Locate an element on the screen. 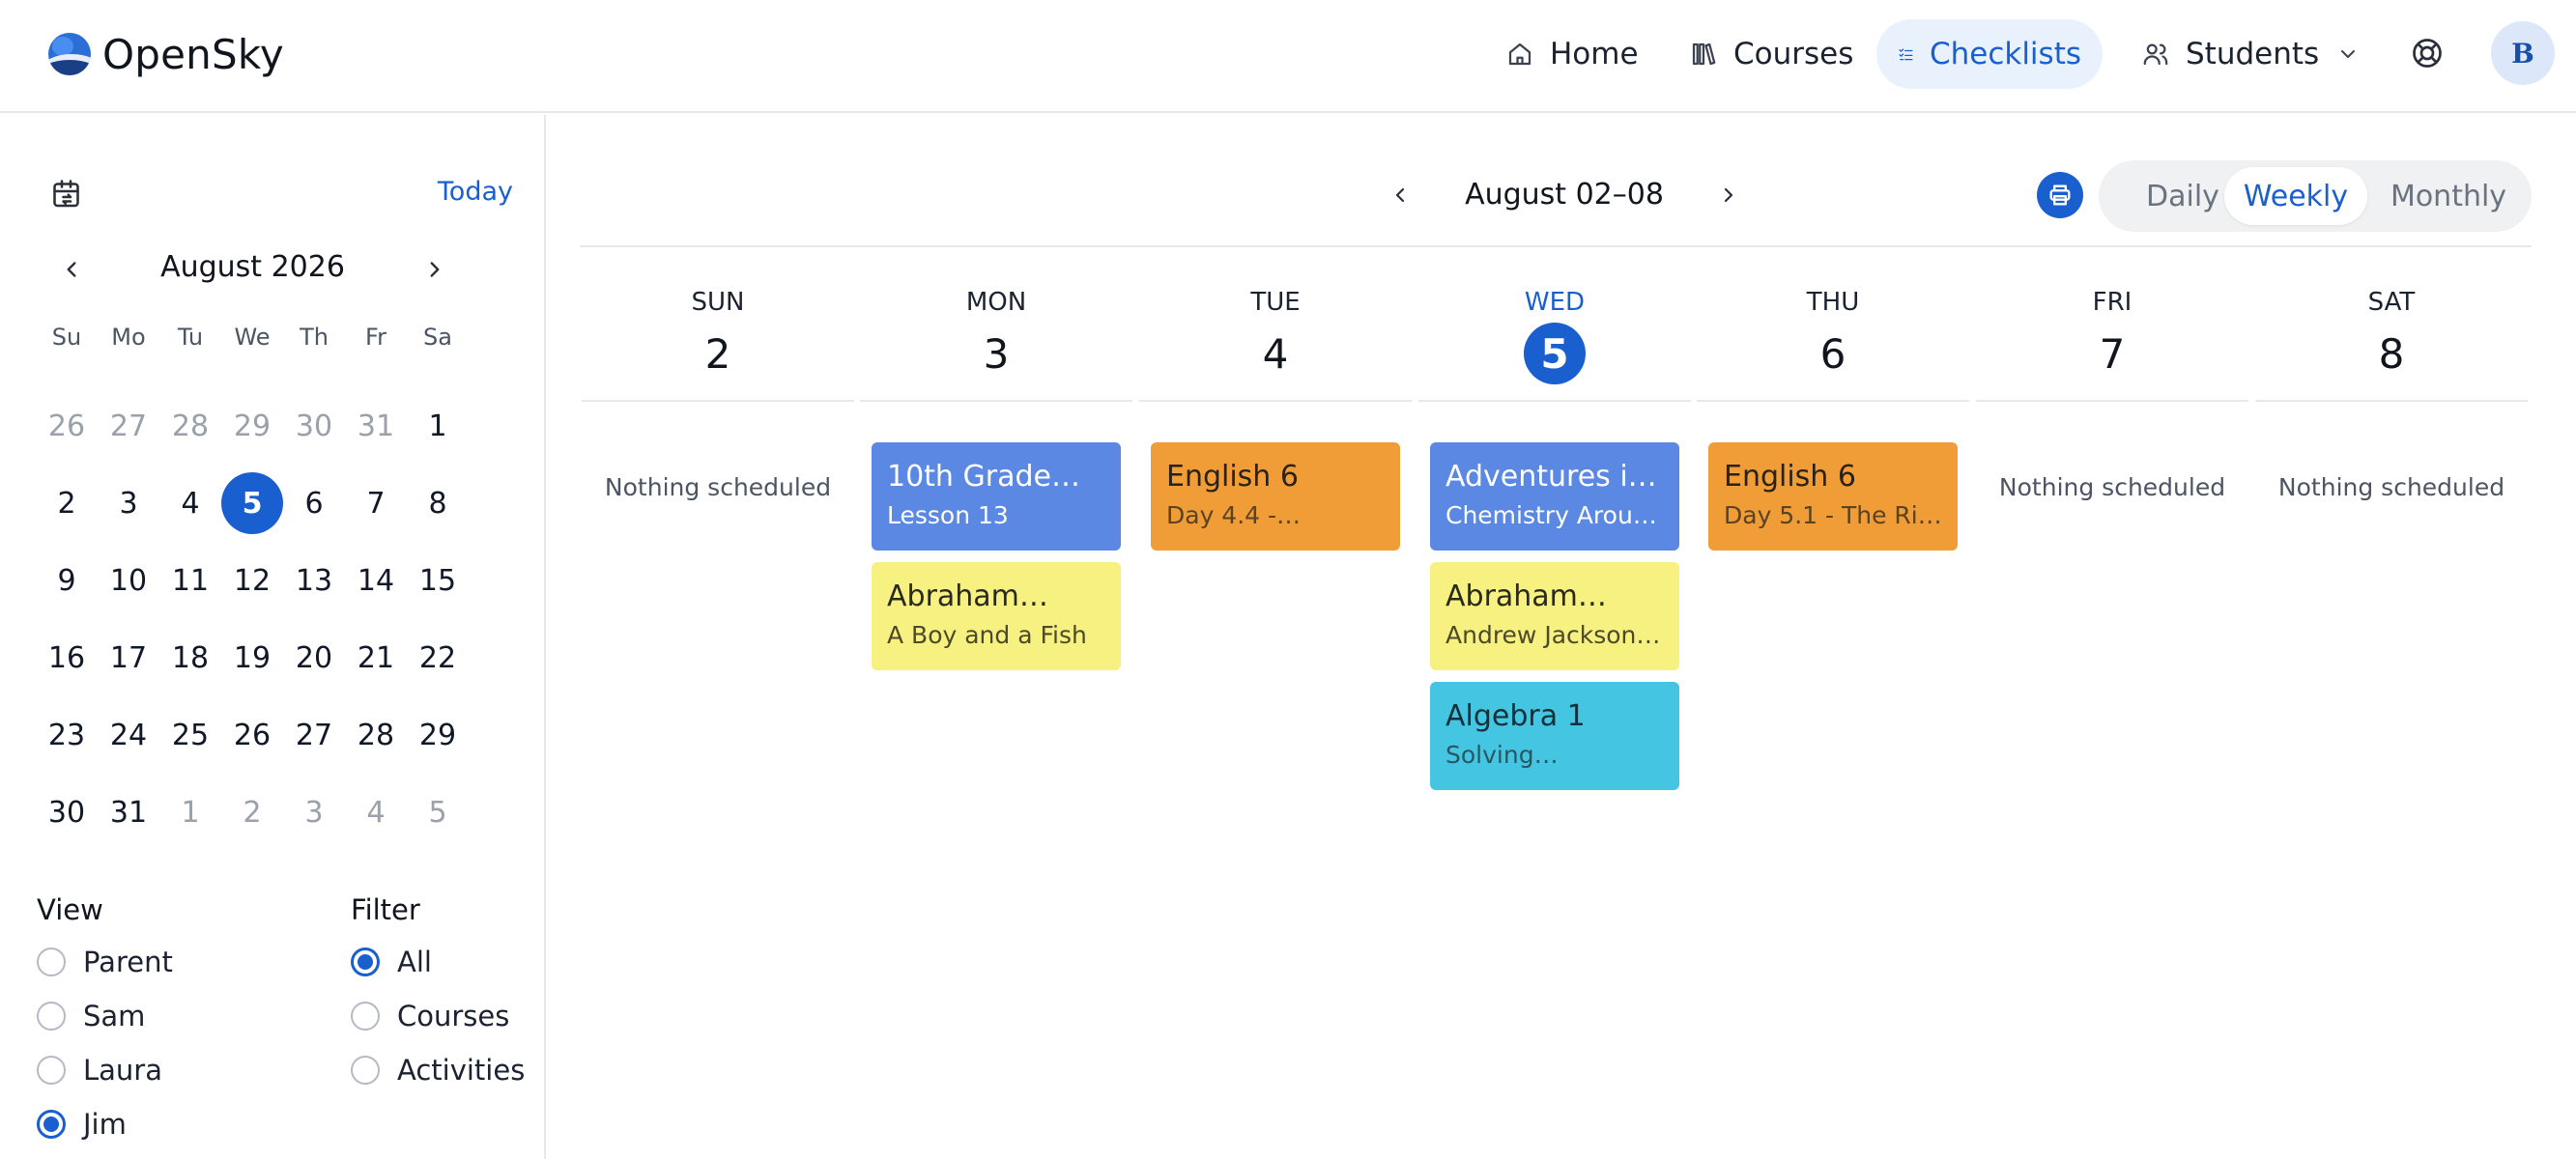 The width and height of the screenshot is (2576, 1159). view-option-label: Sam is located at coordinates (115, 1016).